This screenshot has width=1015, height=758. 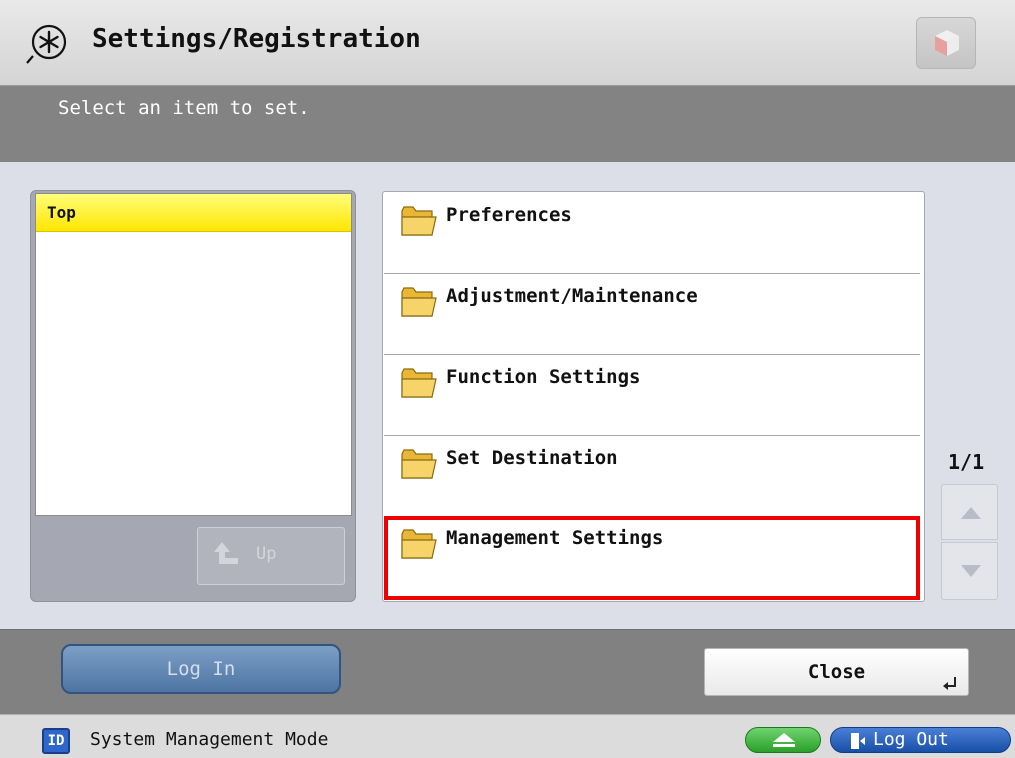 I want to click on menu-item-adjustment-maintenance: Adjustment/Maintenance, so click(x=652, y=315).